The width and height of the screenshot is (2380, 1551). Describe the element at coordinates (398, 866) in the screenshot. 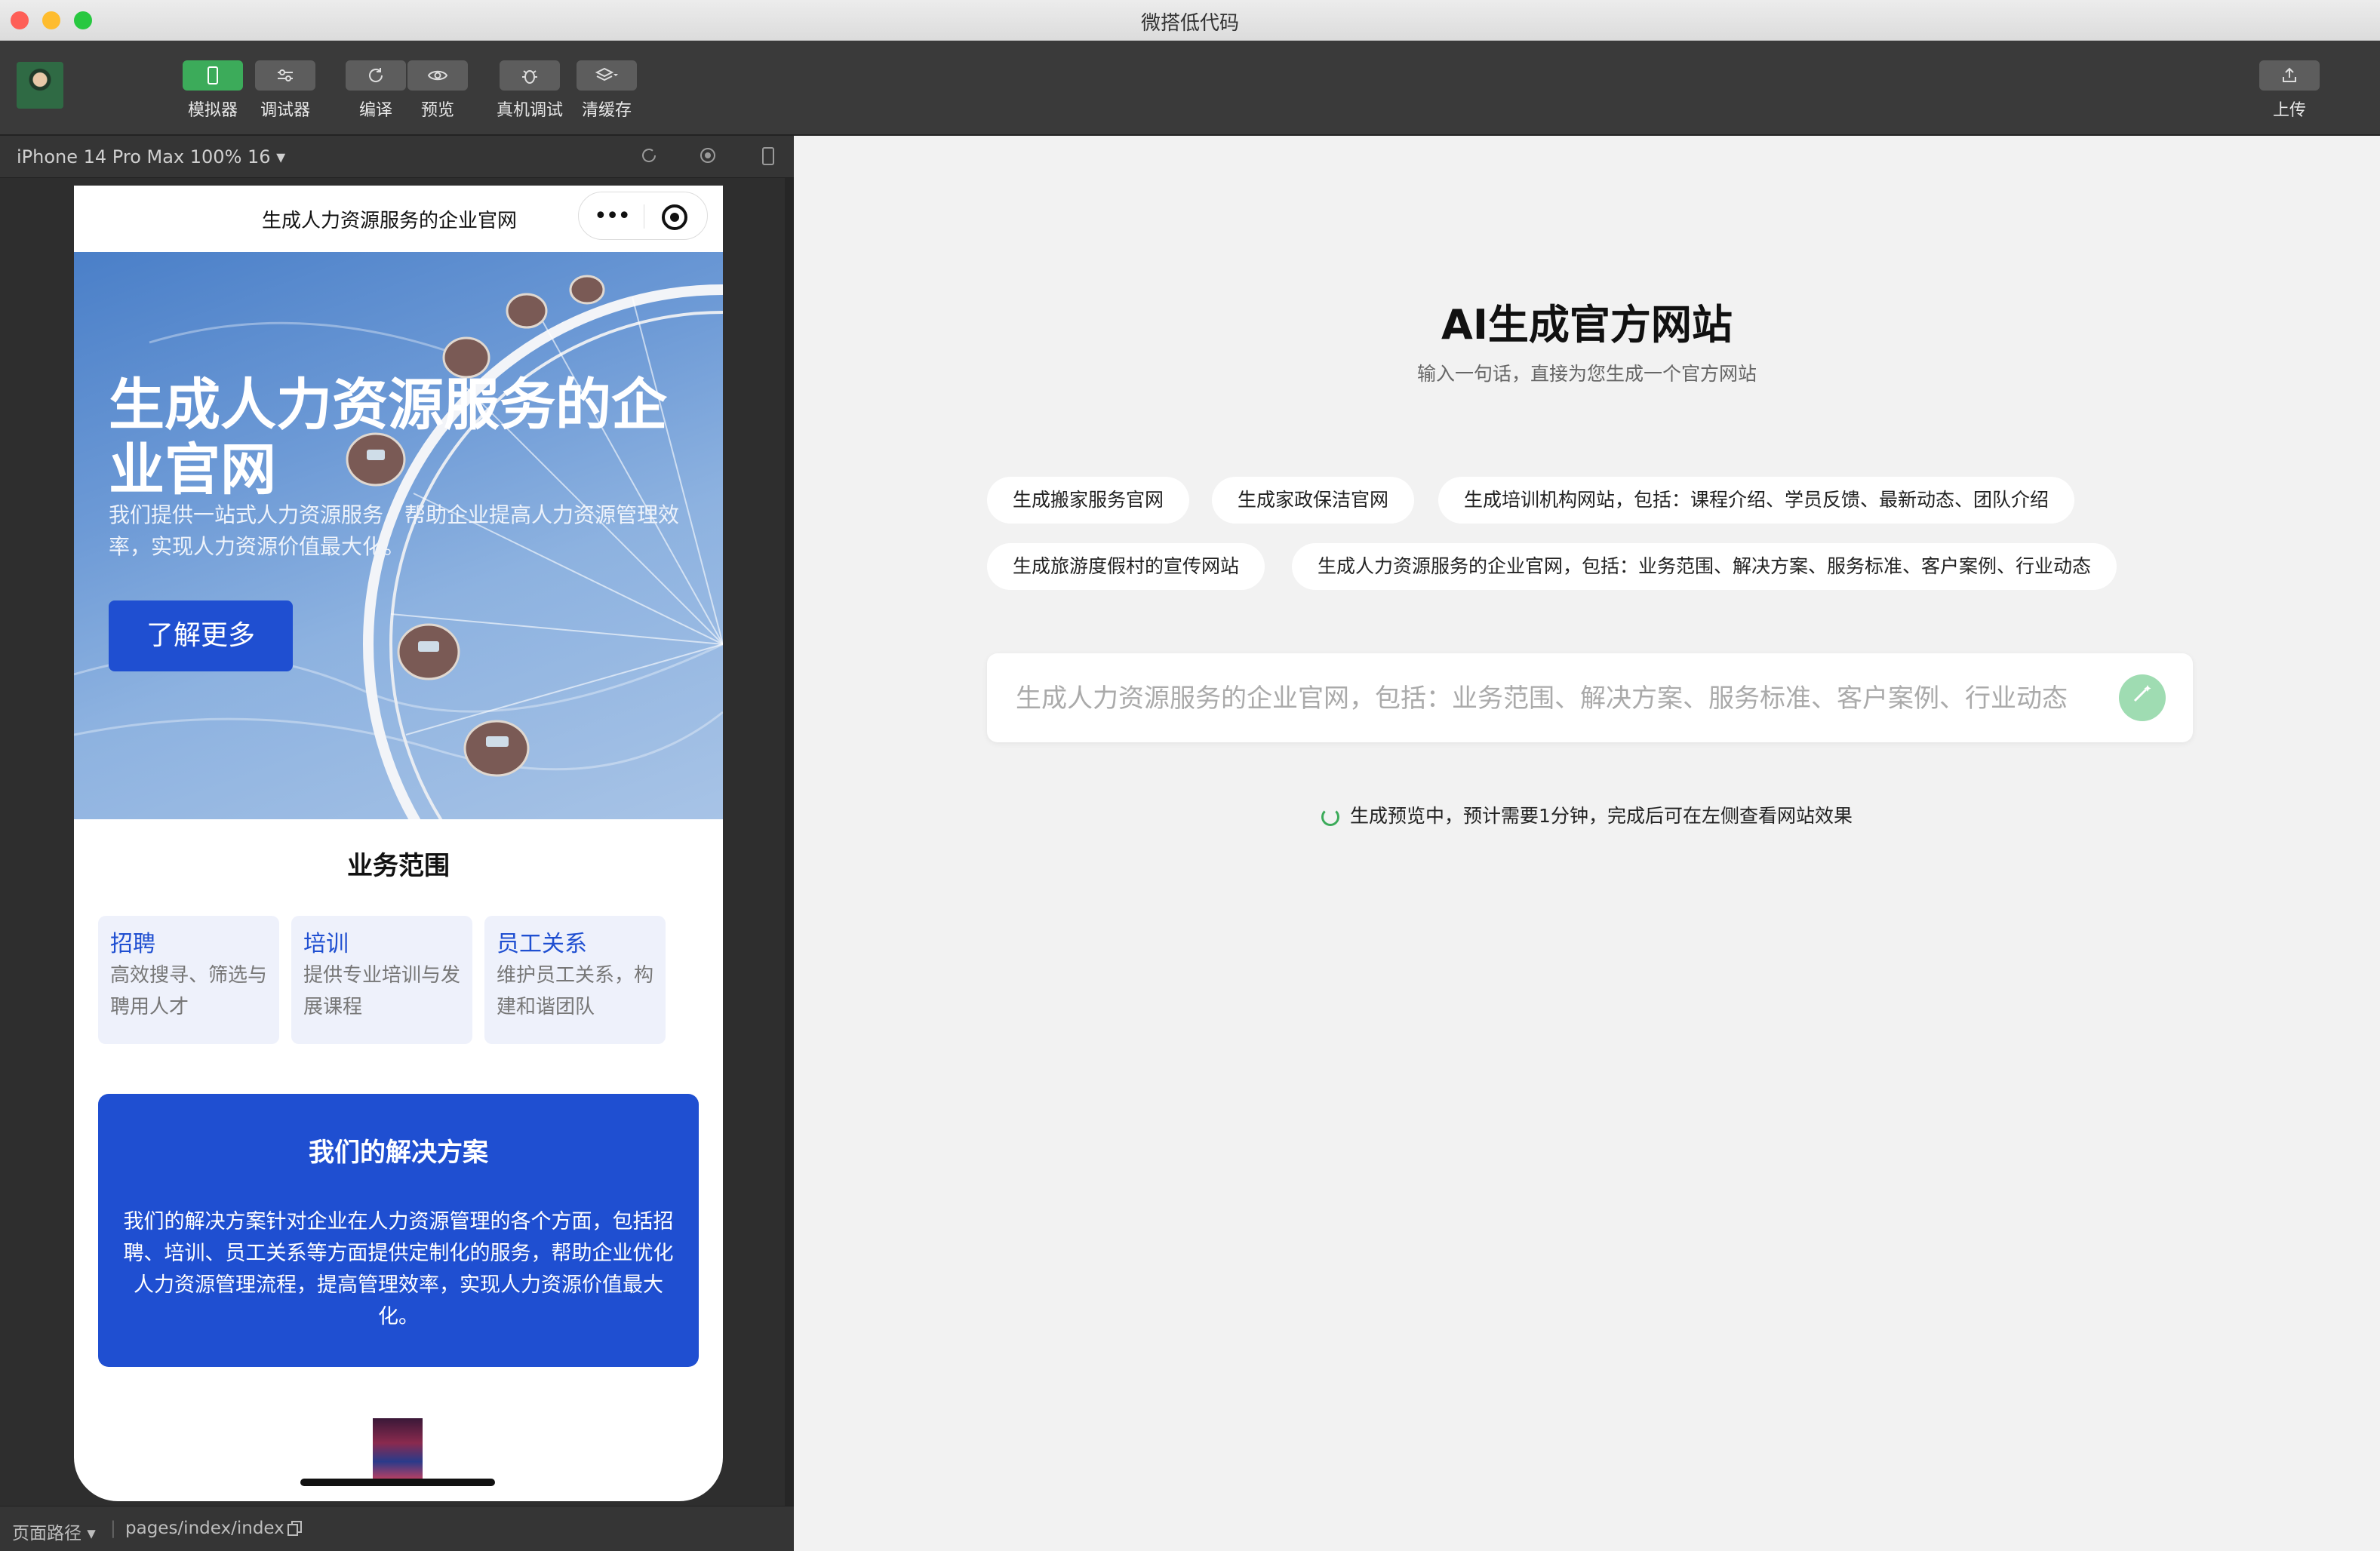

I see `business-scope-title: 业务范围` at that location.